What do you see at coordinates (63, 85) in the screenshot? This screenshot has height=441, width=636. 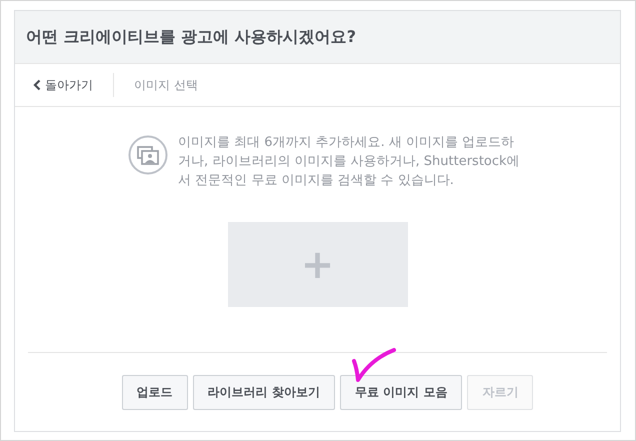 I see `back-link: 돌아가기` at bounding box center [63, 85].